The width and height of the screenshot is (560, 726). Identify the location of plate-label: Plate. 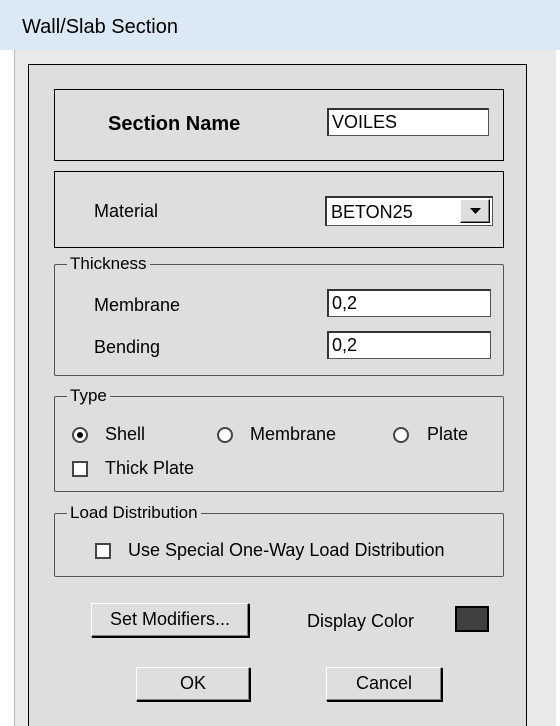
(447, 434).